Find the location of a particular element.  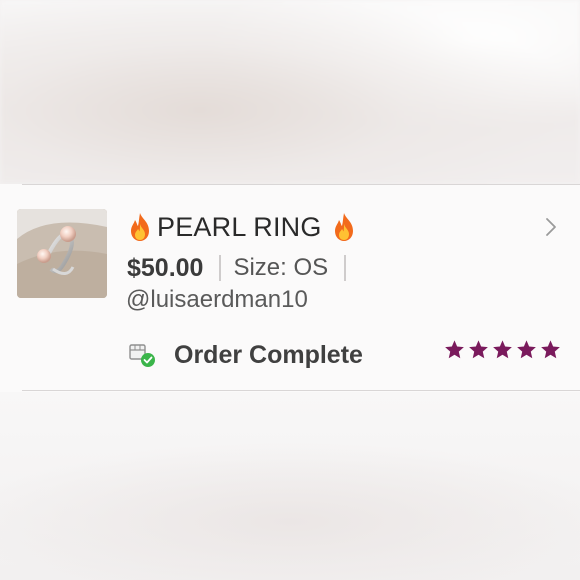

order-status-label: Order Complete is located at coordinates (268, 354).